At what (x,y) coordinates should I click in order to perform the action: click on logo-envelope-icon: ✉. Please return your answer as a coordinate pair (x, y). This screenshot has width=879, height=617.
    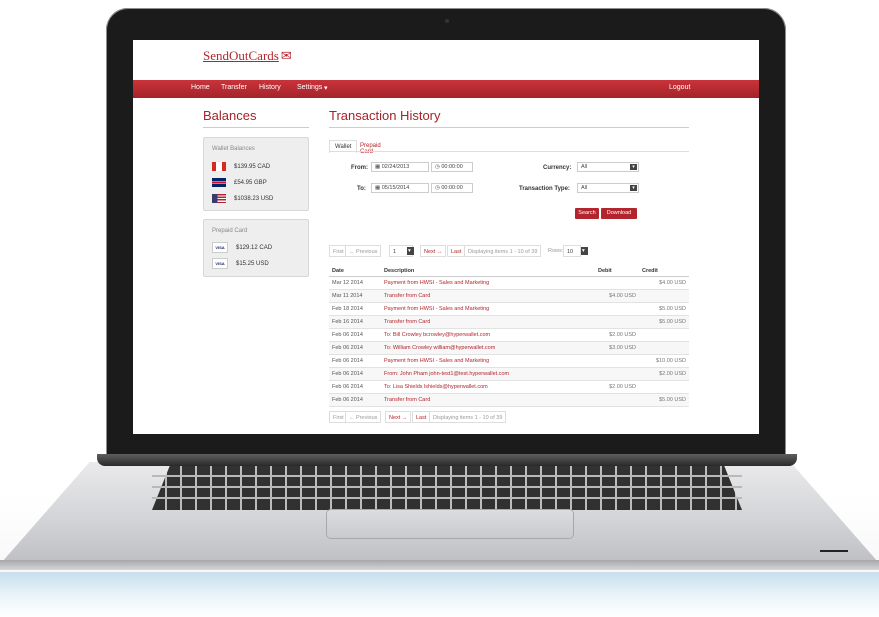
    Looking at the image, I should click on (286, 55).